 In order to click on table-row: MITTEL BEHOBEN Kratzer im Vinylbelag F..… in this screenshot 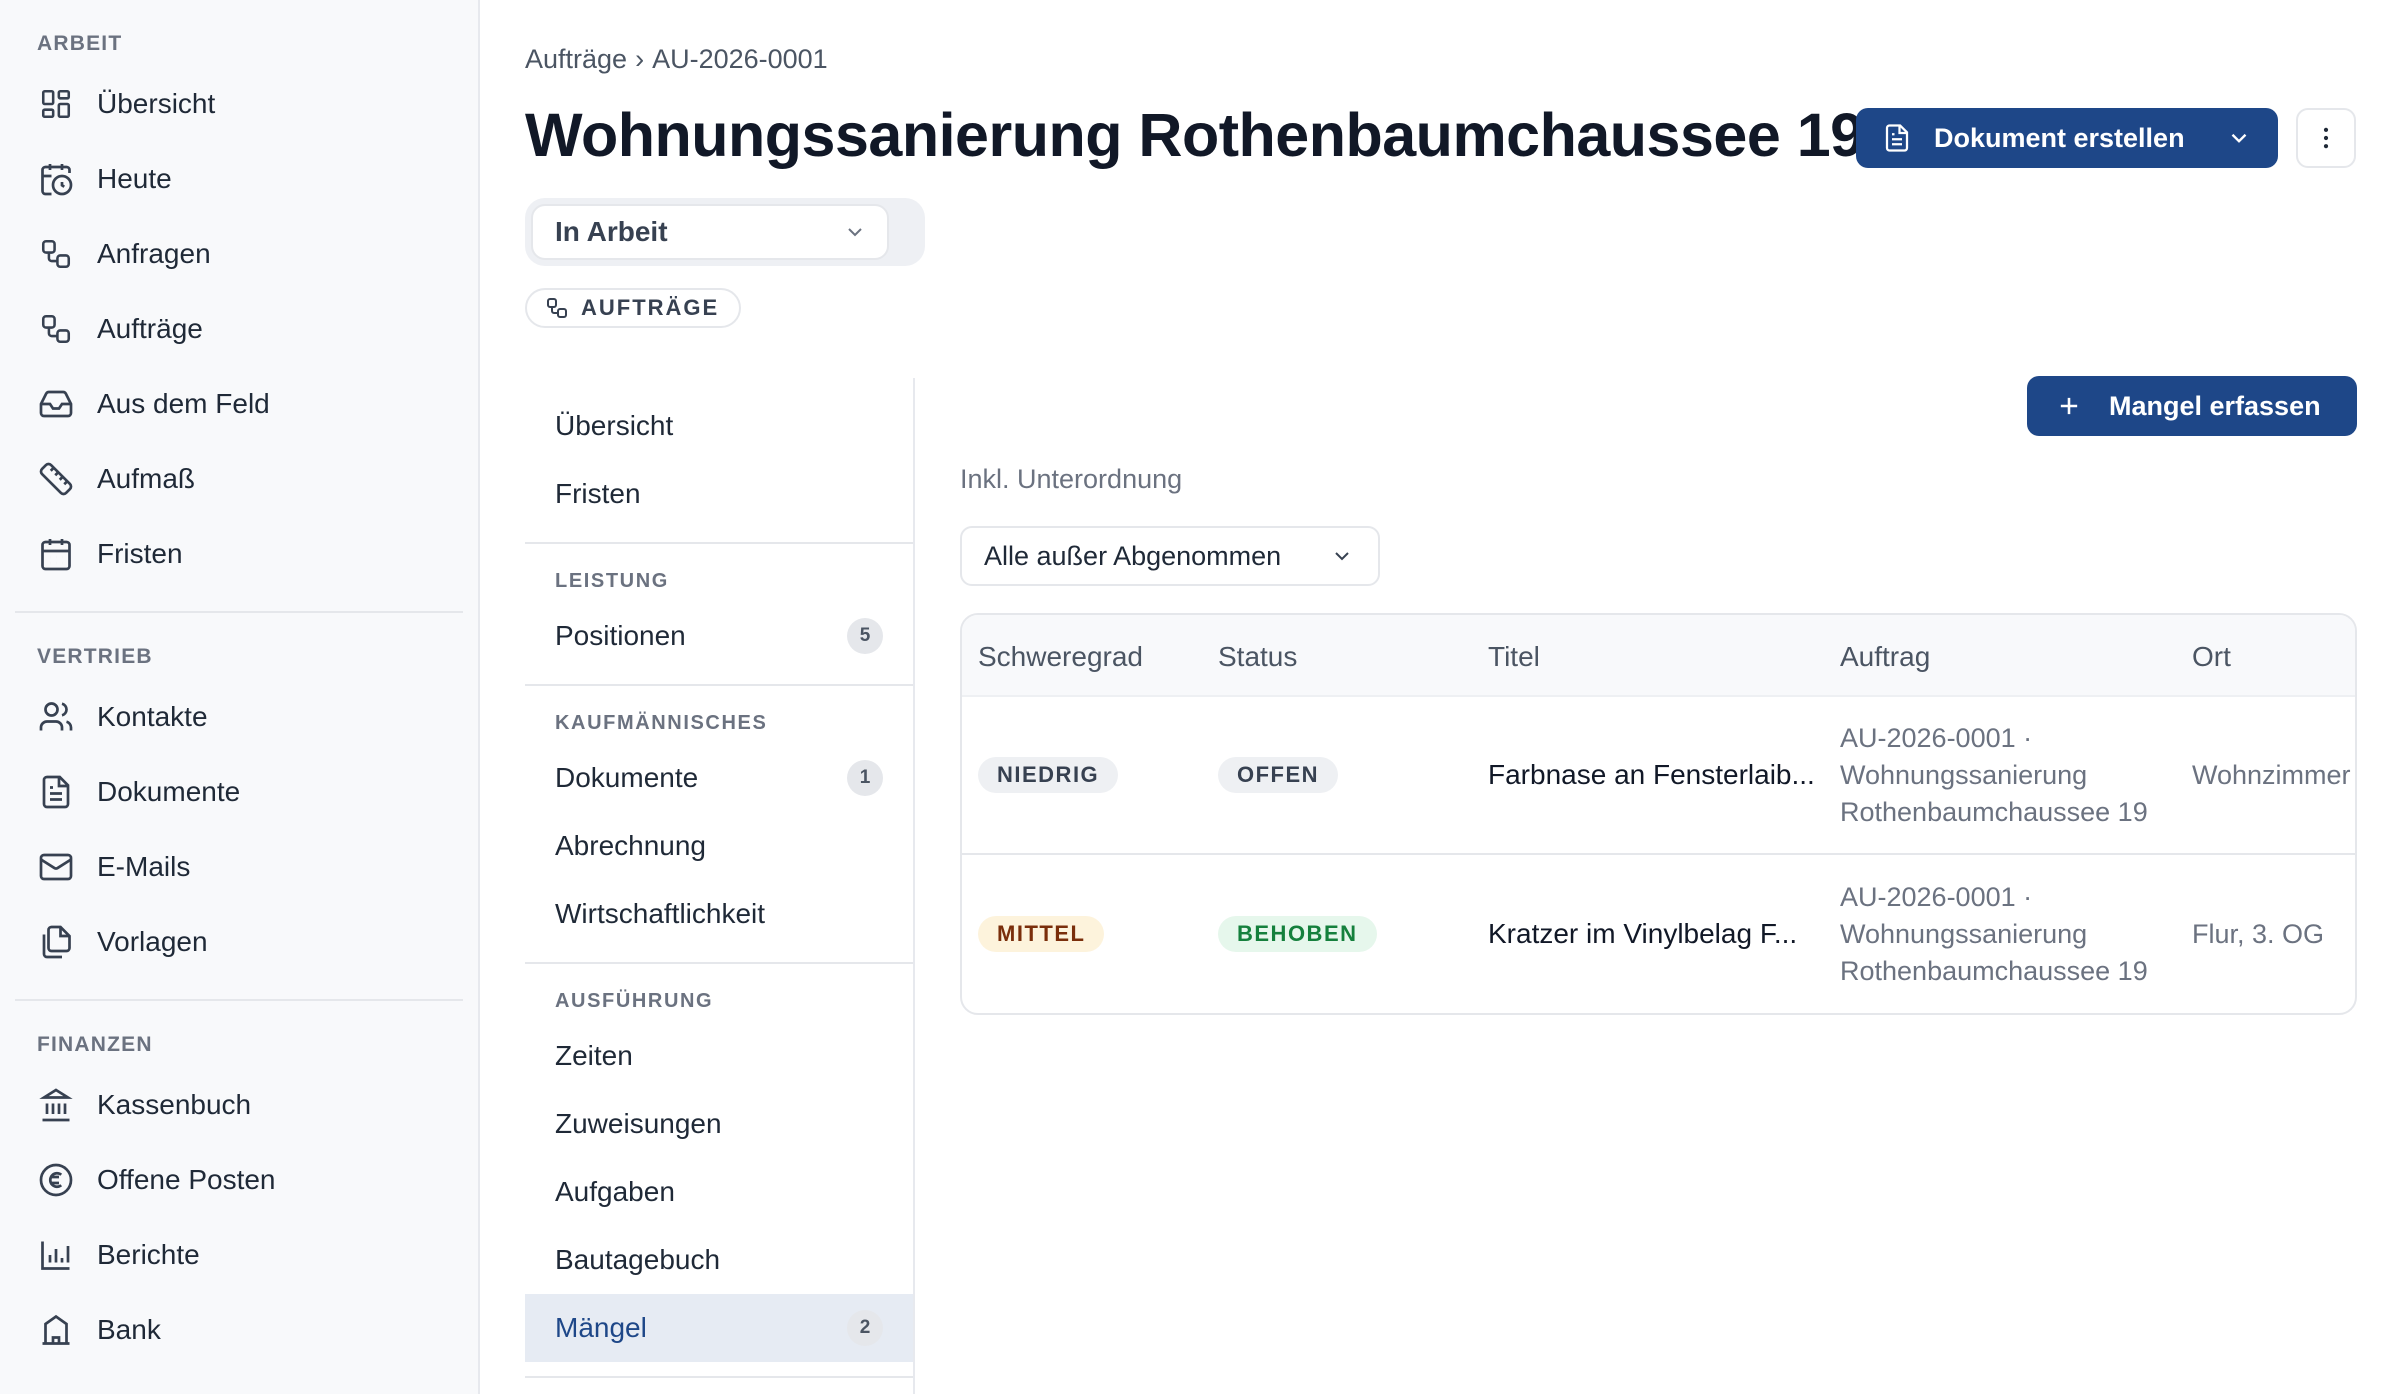, I will do `click(1658, 934)`.